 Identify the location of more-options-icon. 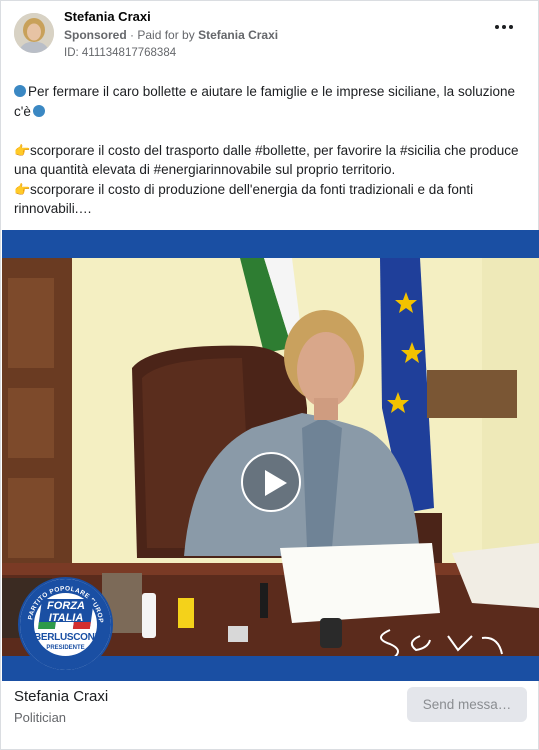
(504, 27).